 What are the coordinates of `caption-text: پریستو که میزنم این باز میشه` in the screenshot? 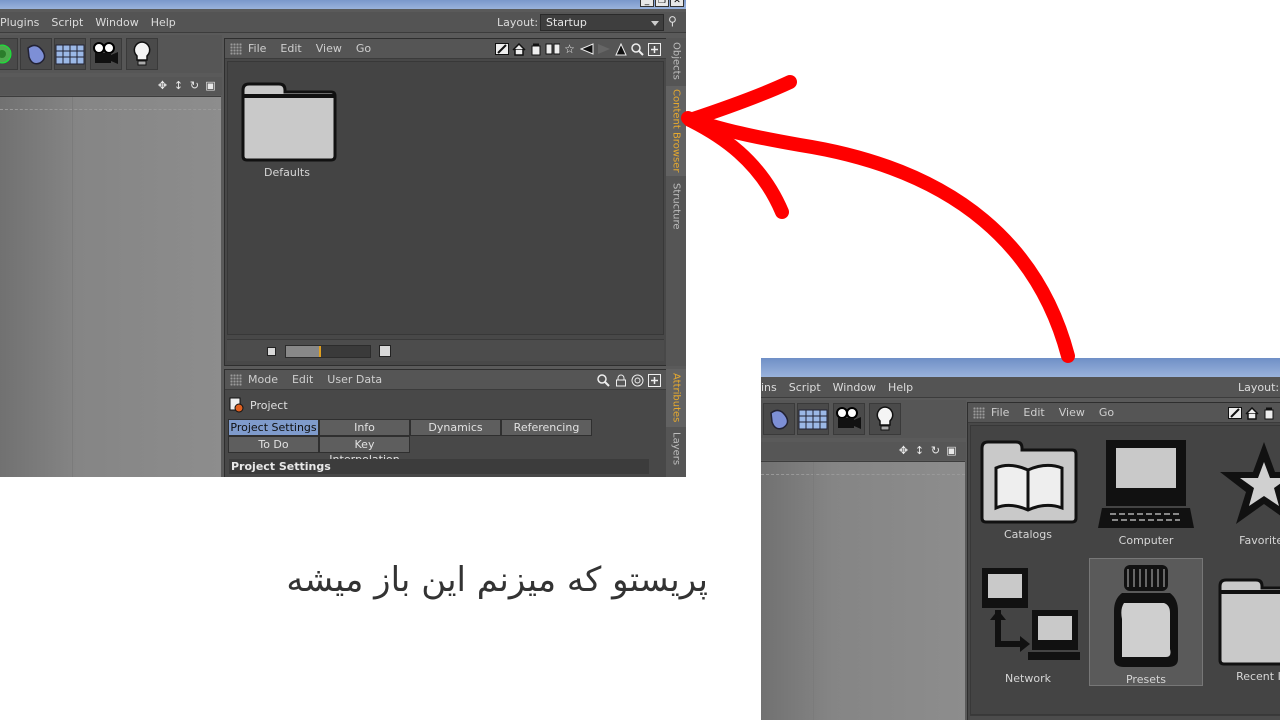 It's located at (497, 580).